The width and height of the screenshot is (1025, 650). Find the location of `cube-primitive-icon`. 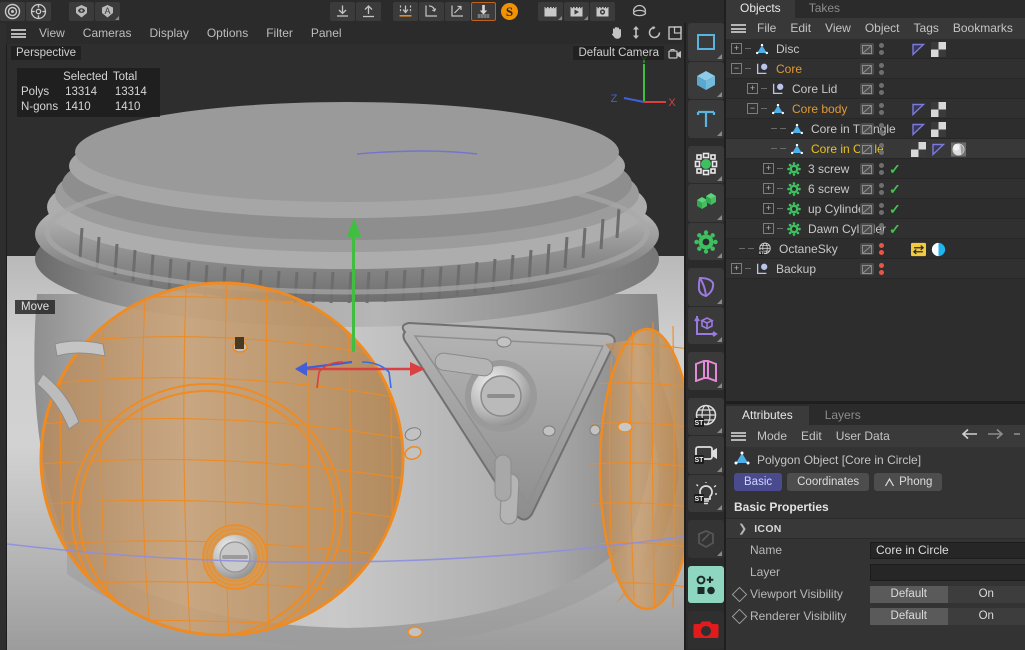

cube-primitive-icon is located at coordinates (706, 80).